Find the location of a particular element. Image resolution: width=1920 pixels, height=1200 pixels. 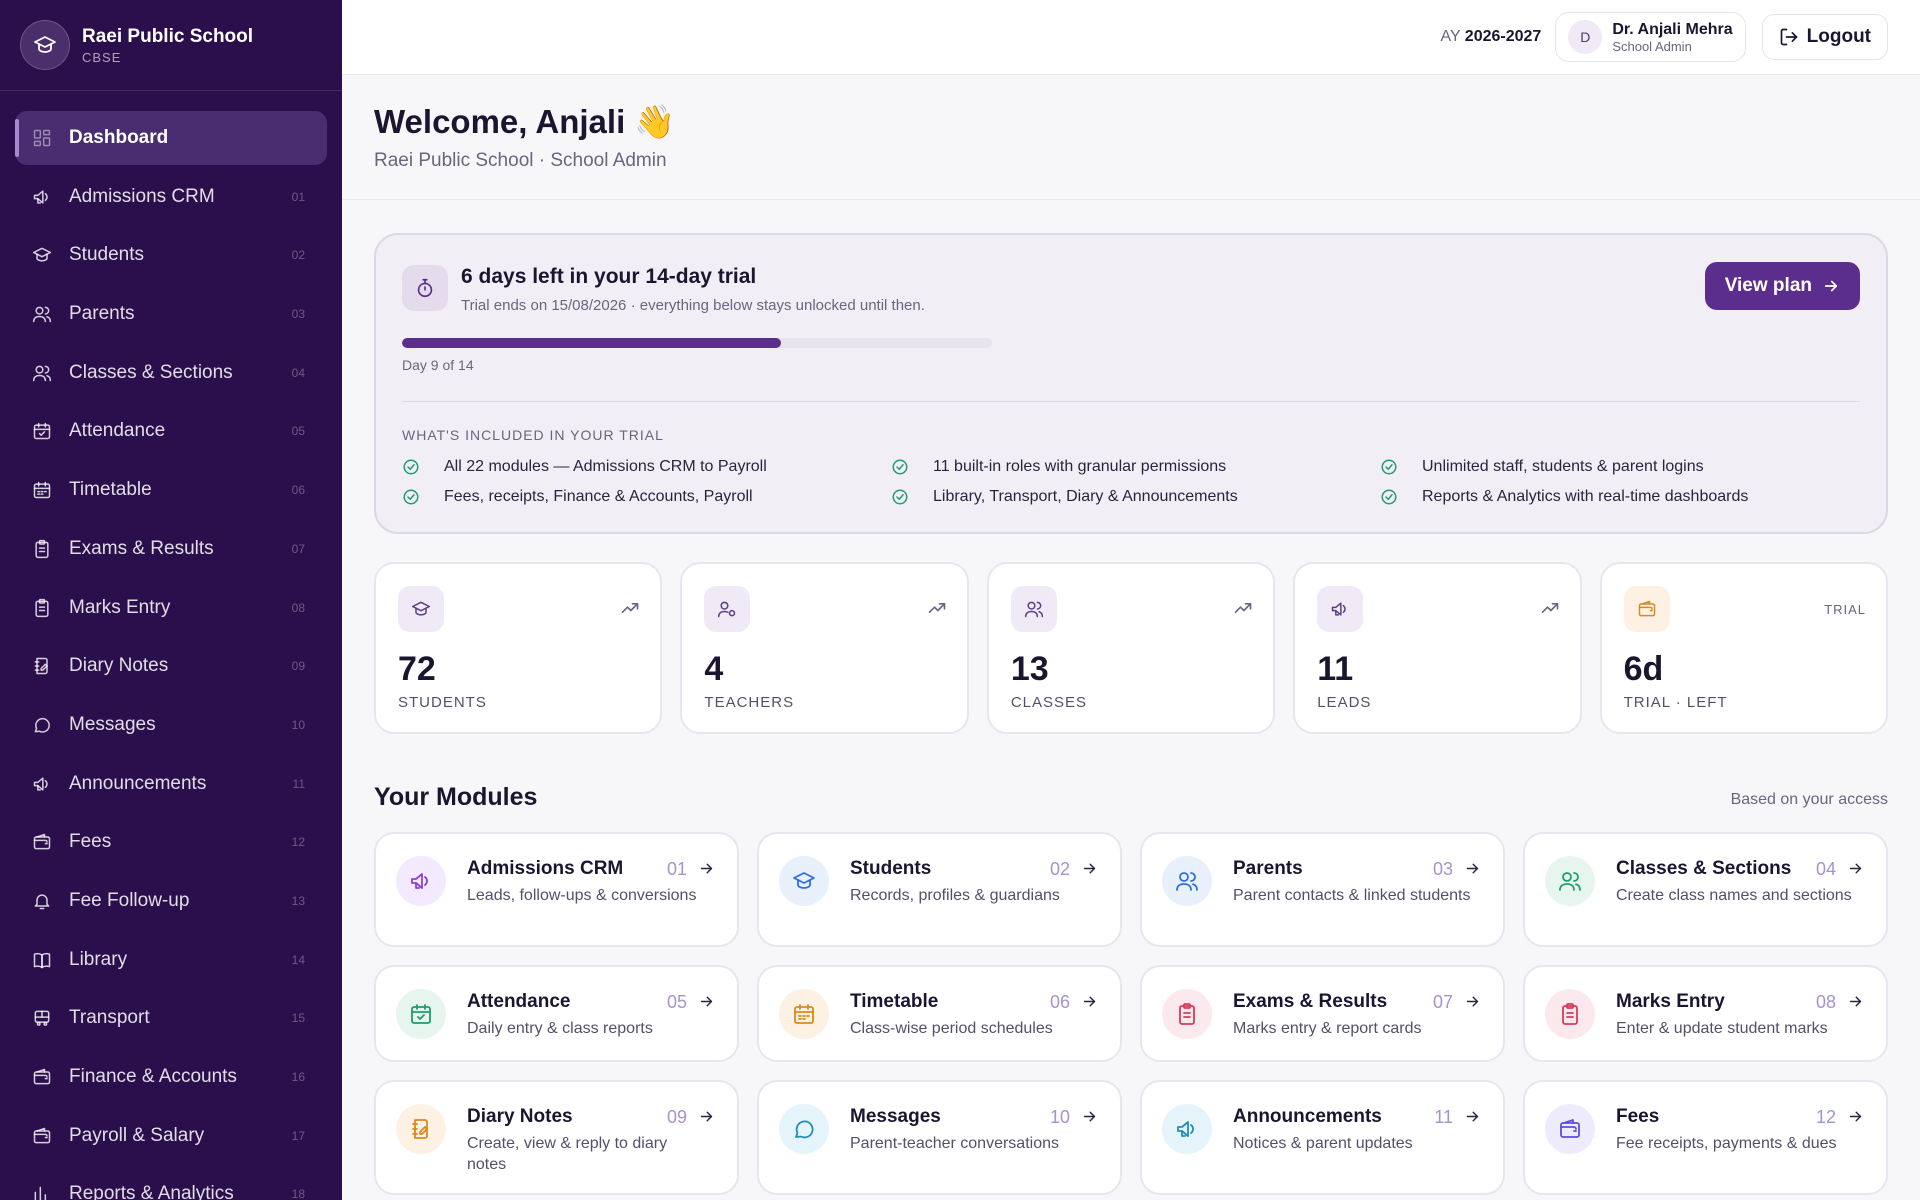

sidebar-item-fee-follow-up: Fee Follow-up 13 is located at coordinates (171, 901).